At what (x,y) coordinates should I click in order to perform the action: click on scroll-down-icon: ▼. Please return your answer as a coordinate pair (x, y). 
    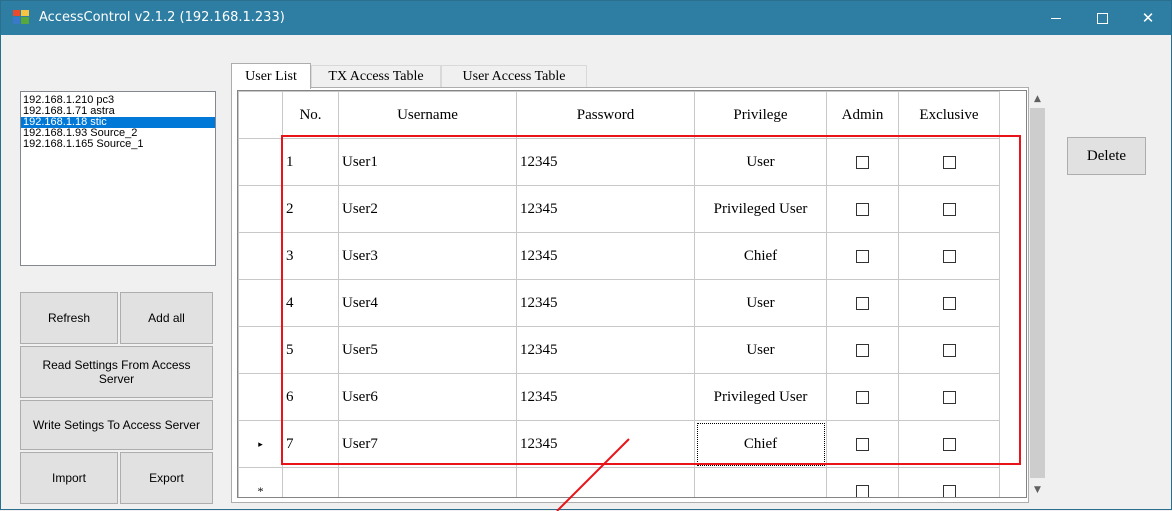
    Looking at the image, I should click on (1037, 489).